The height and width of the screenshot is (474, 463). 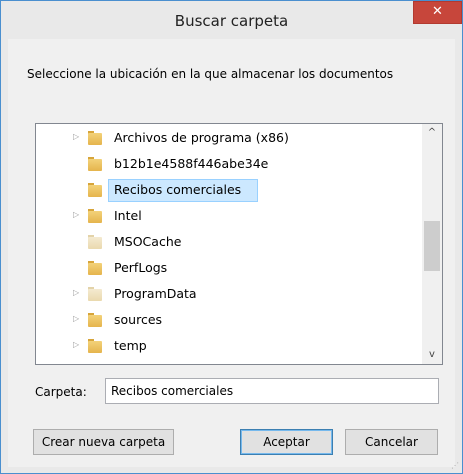 What do you see at coordinates (178, 189) in the screenshot?
I see `tree-item-label: Recibos comerciales` at bounding box center [178, 189].